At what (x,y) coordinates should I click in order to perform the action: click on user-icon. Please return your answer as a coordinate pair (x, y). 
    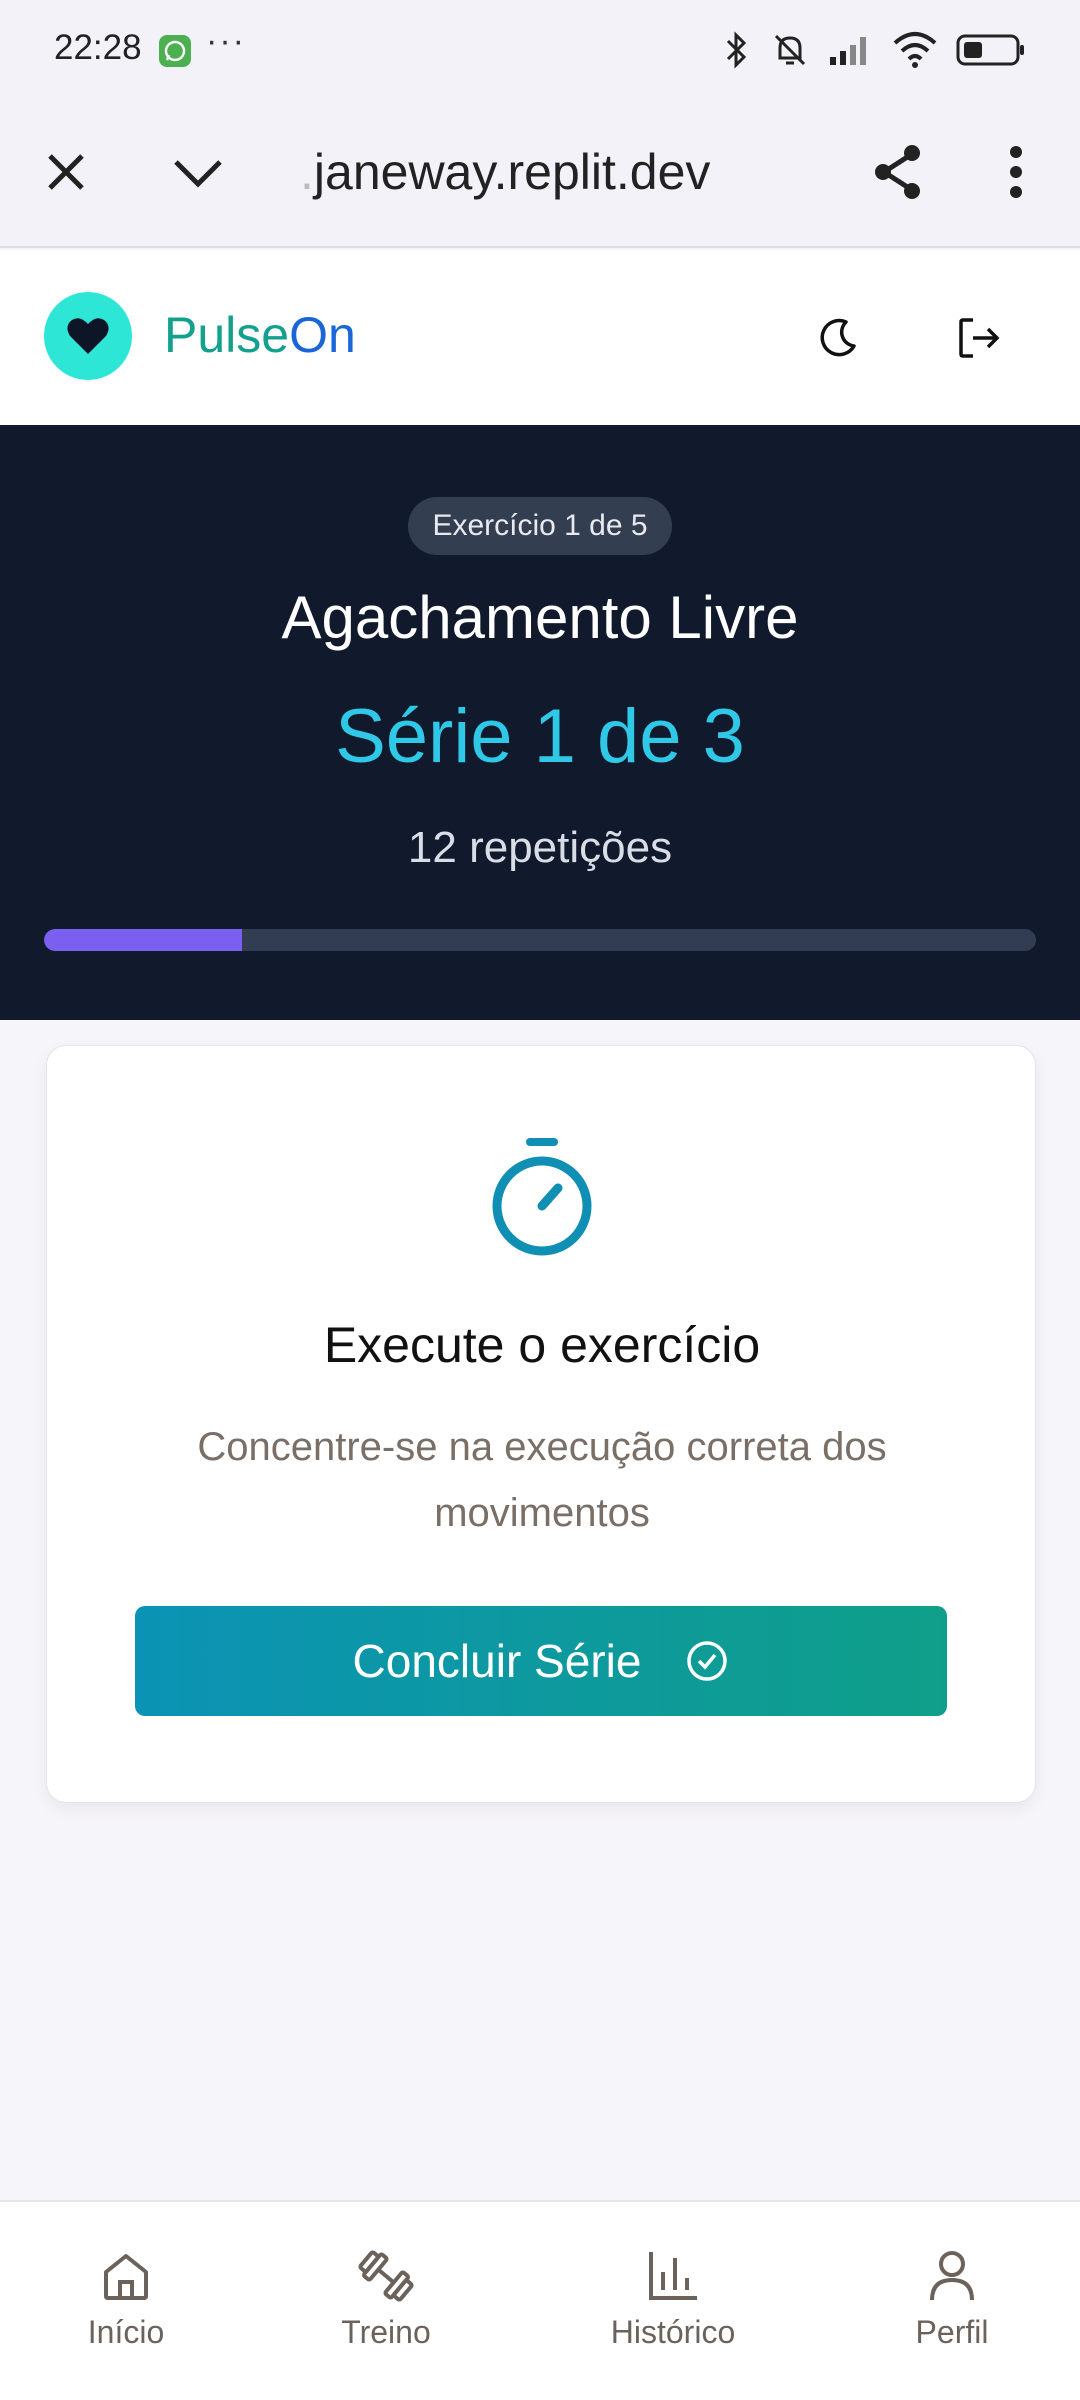
    Looking at the image, I should click on (952, 2276).